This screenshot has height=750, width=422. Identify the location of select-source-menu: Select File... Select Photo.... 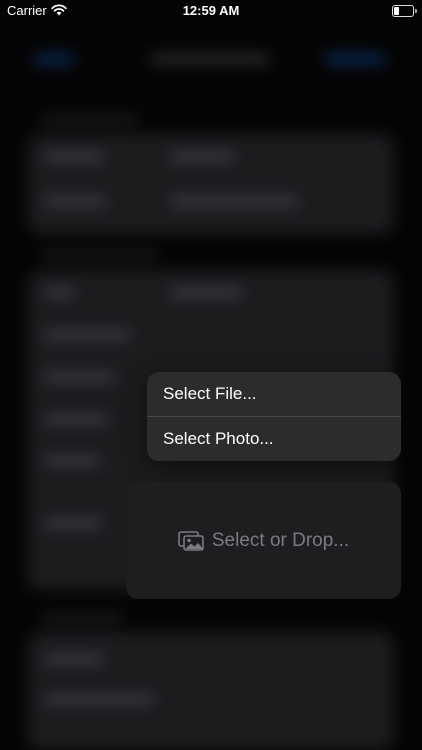
(274, 416).